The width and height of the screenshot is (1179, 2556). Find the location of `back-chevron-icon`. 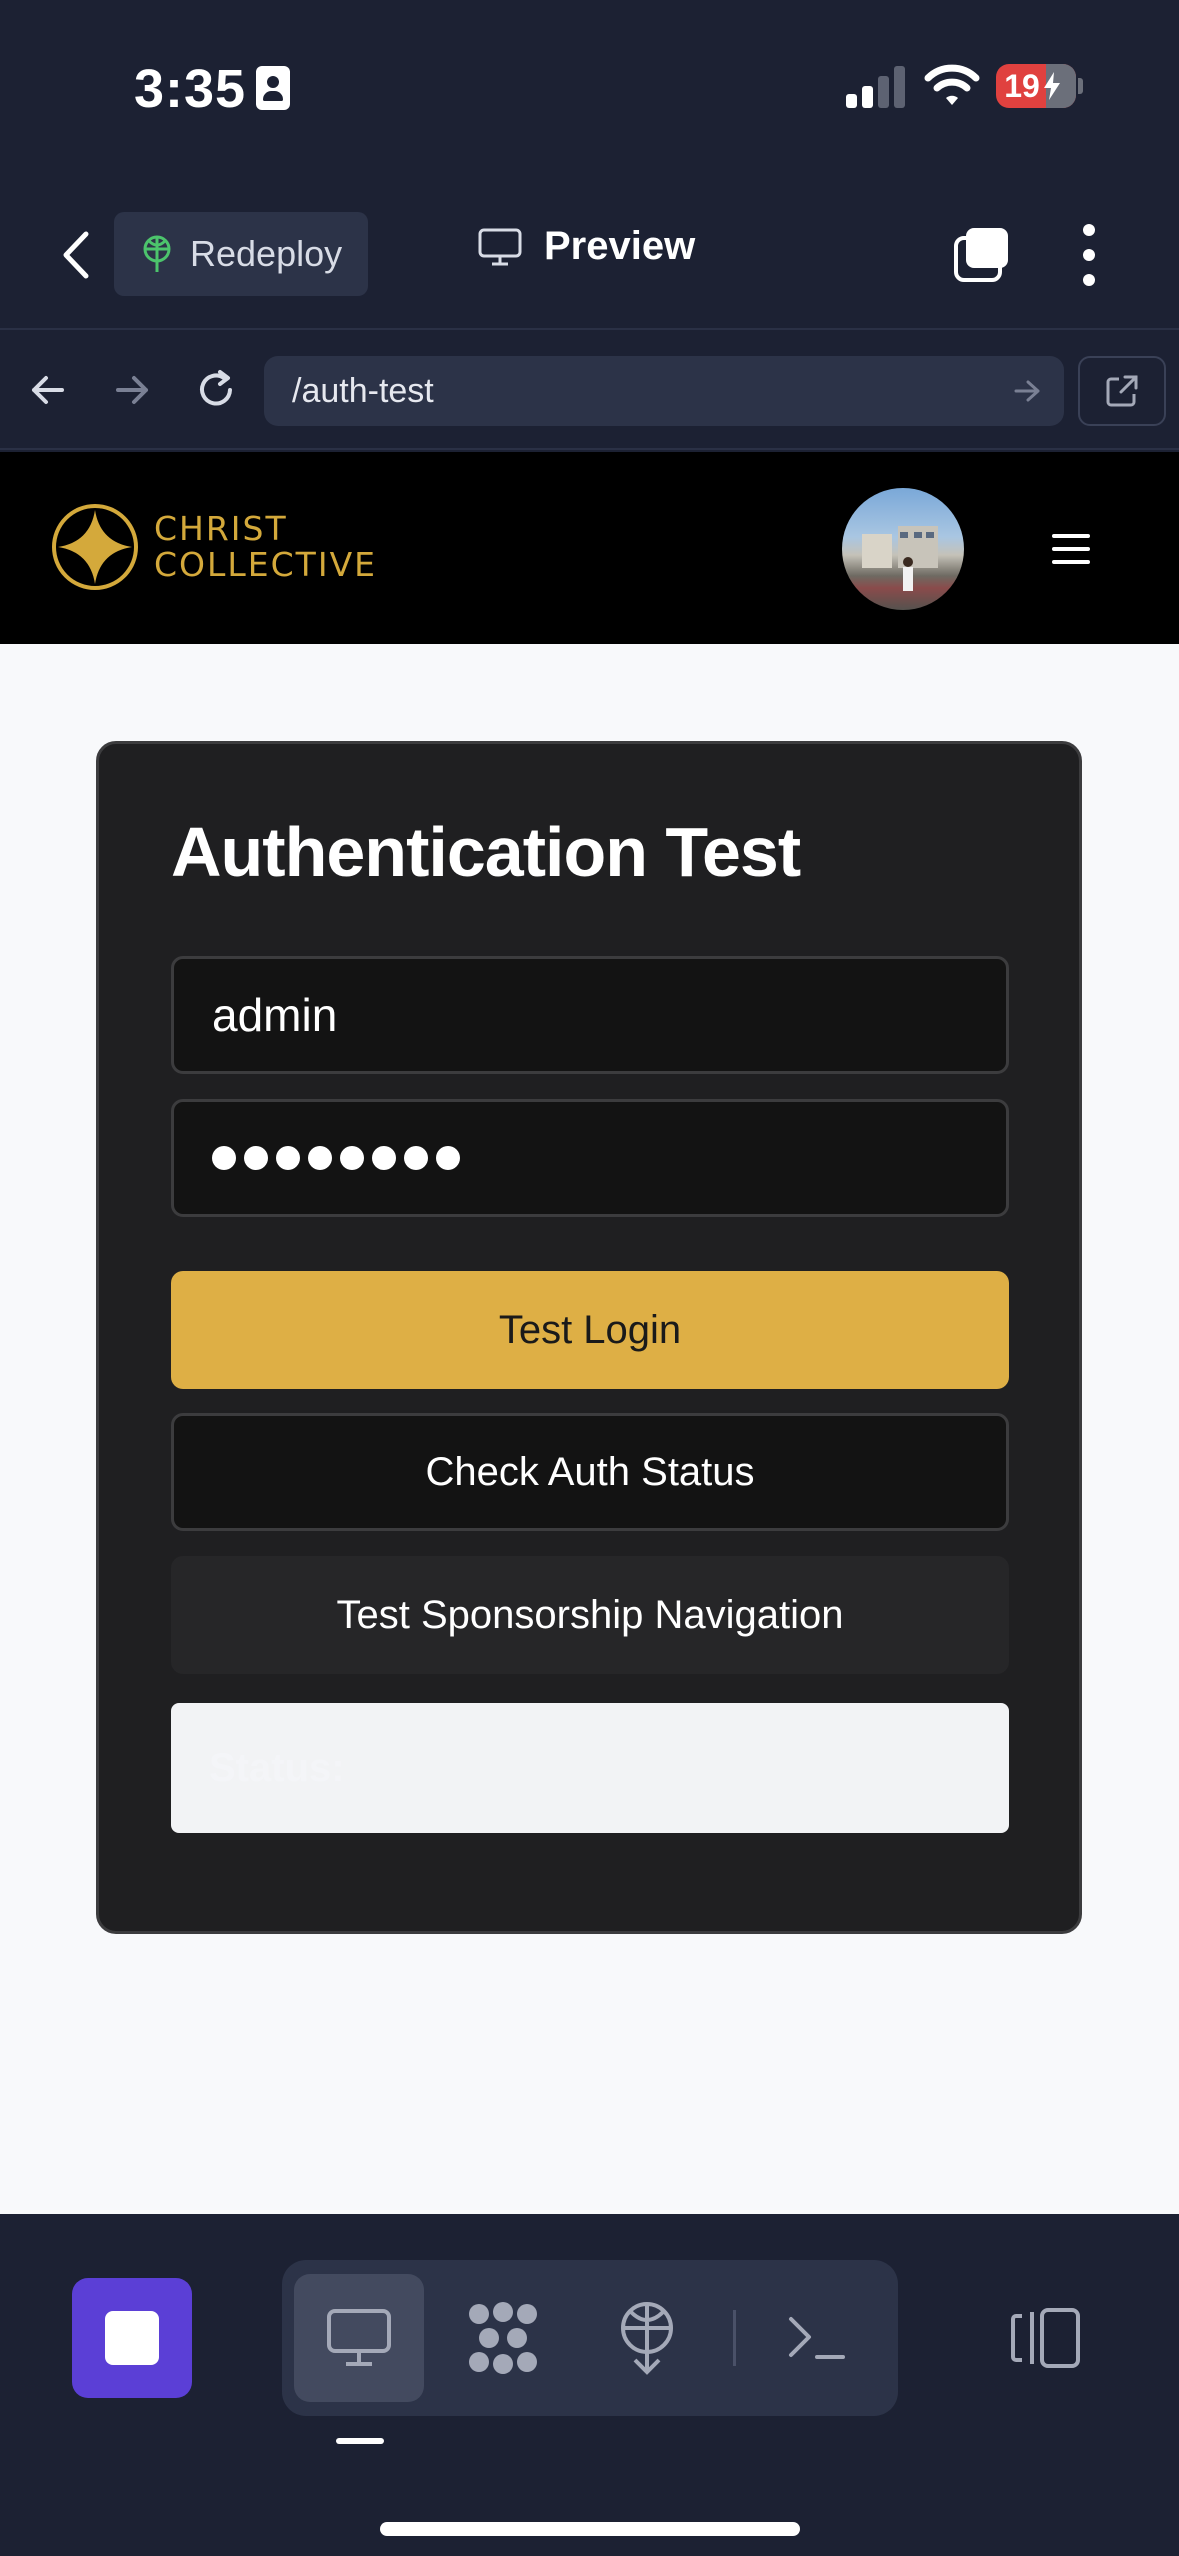

back-chevron-icon is located at coordinates (76, 255).